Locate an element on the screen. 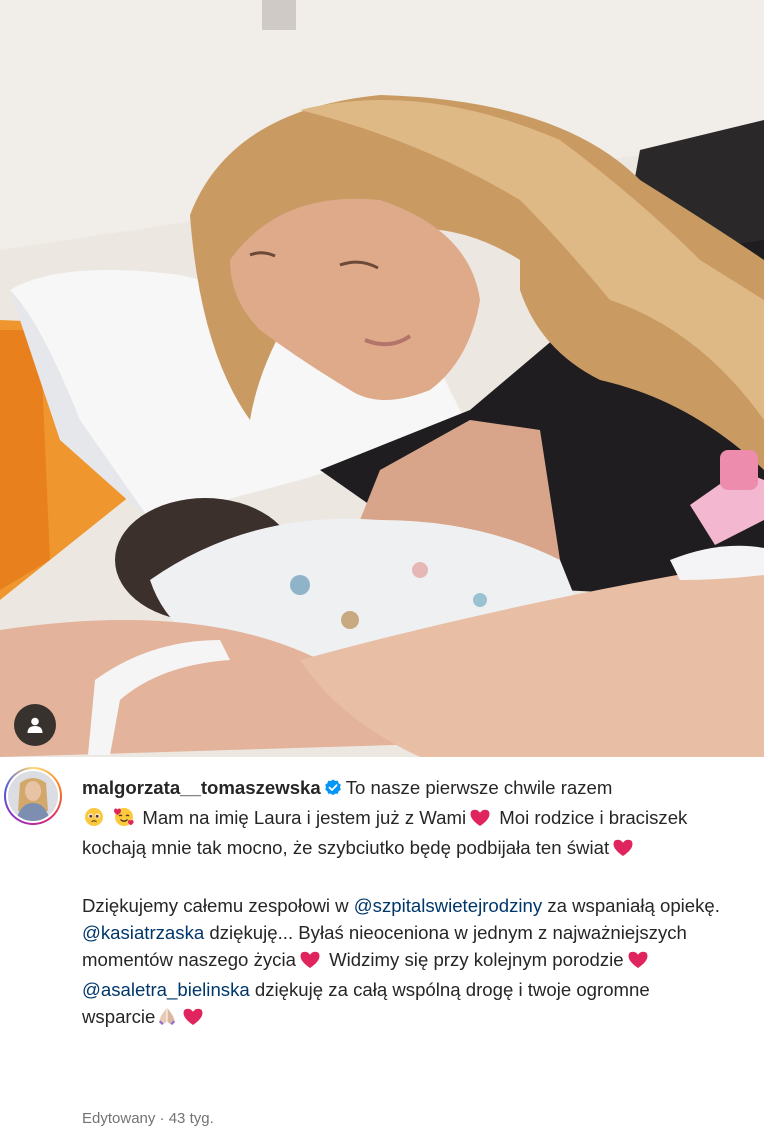  post-meta: Edytowany · 43 tyg. is located at coordinates (148, 1118).